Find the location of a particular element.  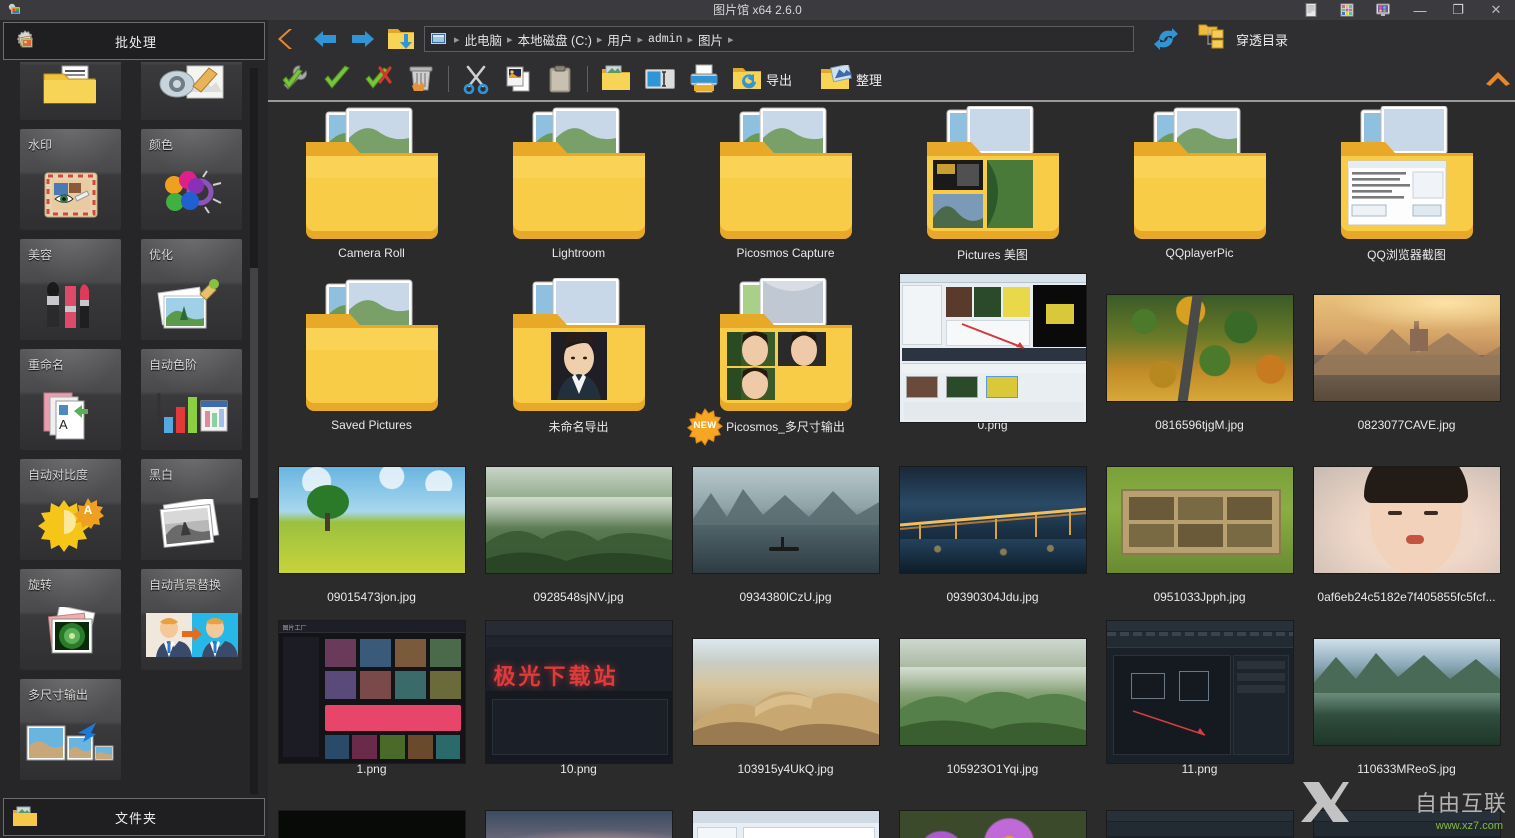

tool-tile-folder-page is located at coordinates (70, 91).